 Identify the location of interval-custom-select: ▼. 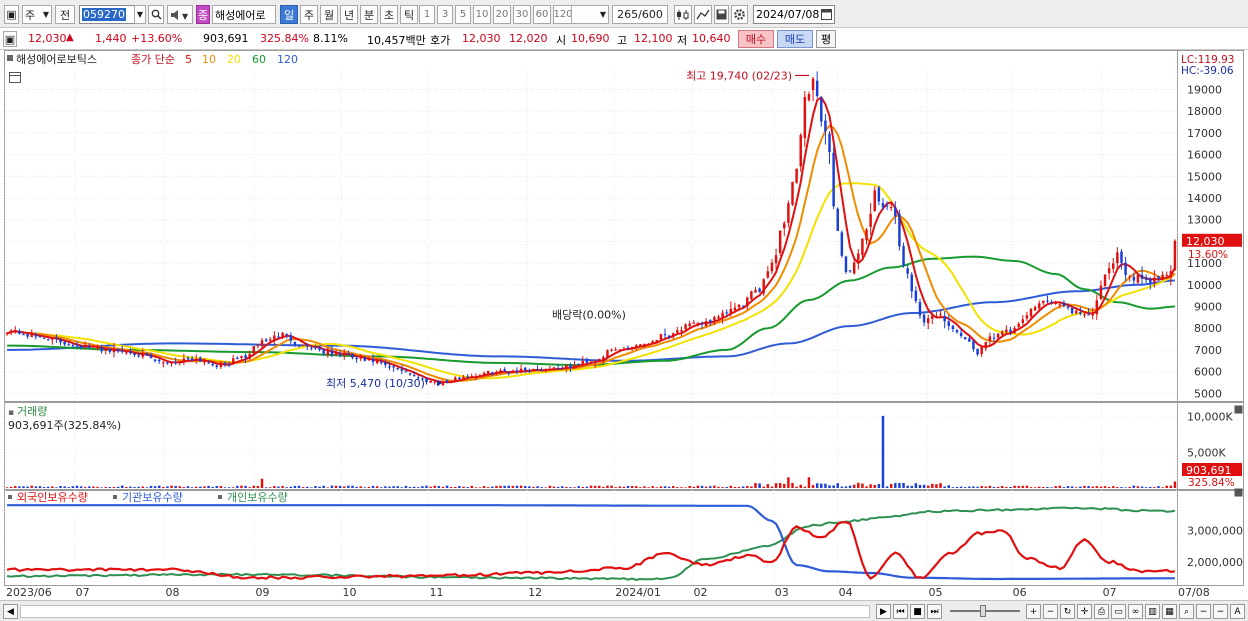
(590, 14).